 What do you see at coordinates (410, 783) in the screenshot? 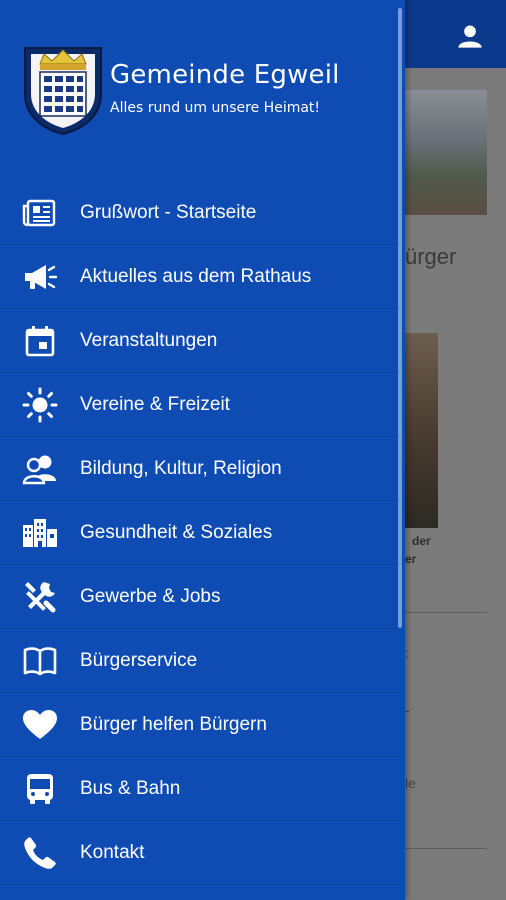
I see `text-fragment: le` at bounding box center [410, 783].